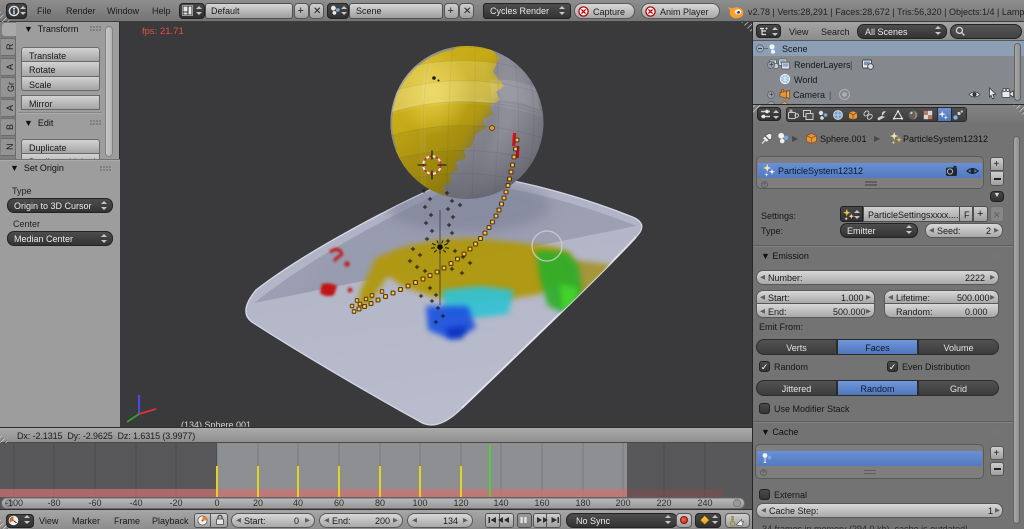 This screenshot has height=529, width=1024. Describe the element at coordinates (460, 503) in the screenshot. I see `svg-text: 120` at that location.